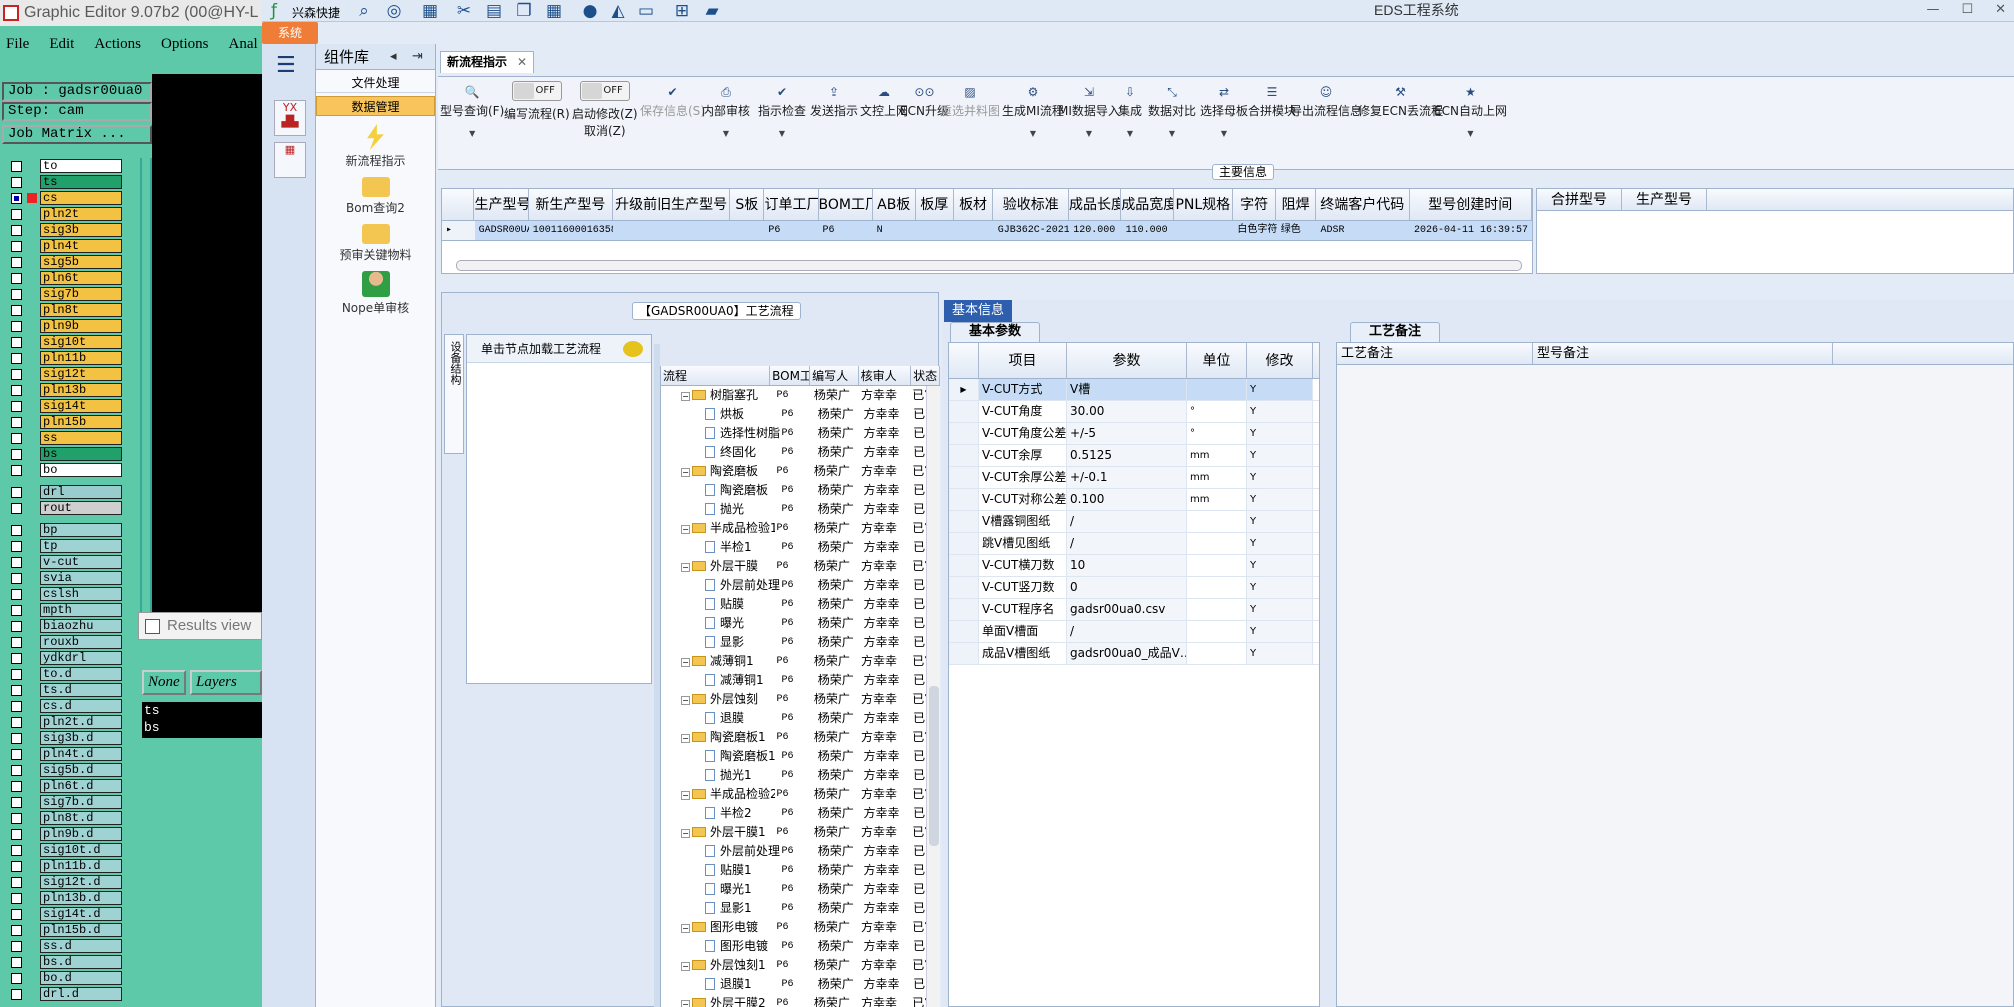 The height and width of the screenshot is (1007, 2014). I want to click on layer-row: ts.d, so click(72, 690).